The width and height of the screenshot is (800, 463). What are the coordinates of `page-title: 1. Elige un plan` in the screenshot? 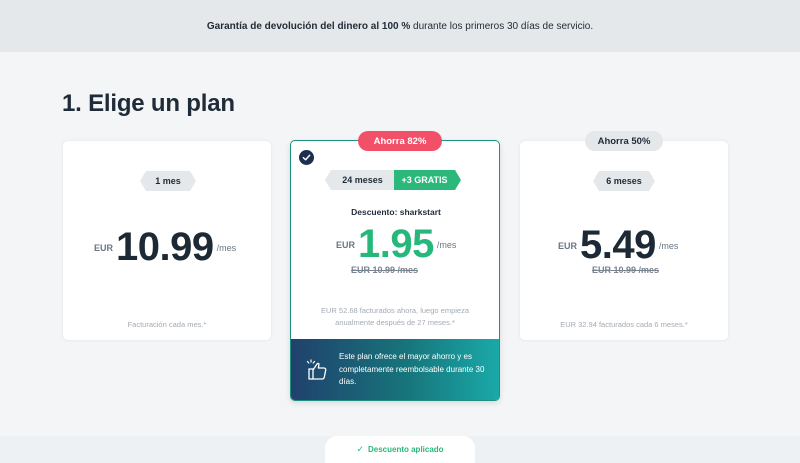 It's located at (148, 103).